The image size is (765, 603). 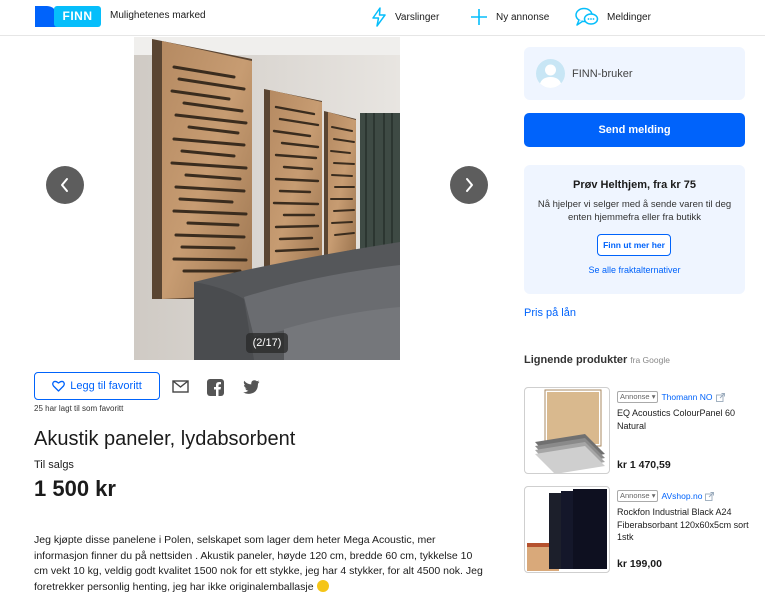 I want to click on product-meta: Annonse ▾ AVshop.no, so click(x=666, y=496).